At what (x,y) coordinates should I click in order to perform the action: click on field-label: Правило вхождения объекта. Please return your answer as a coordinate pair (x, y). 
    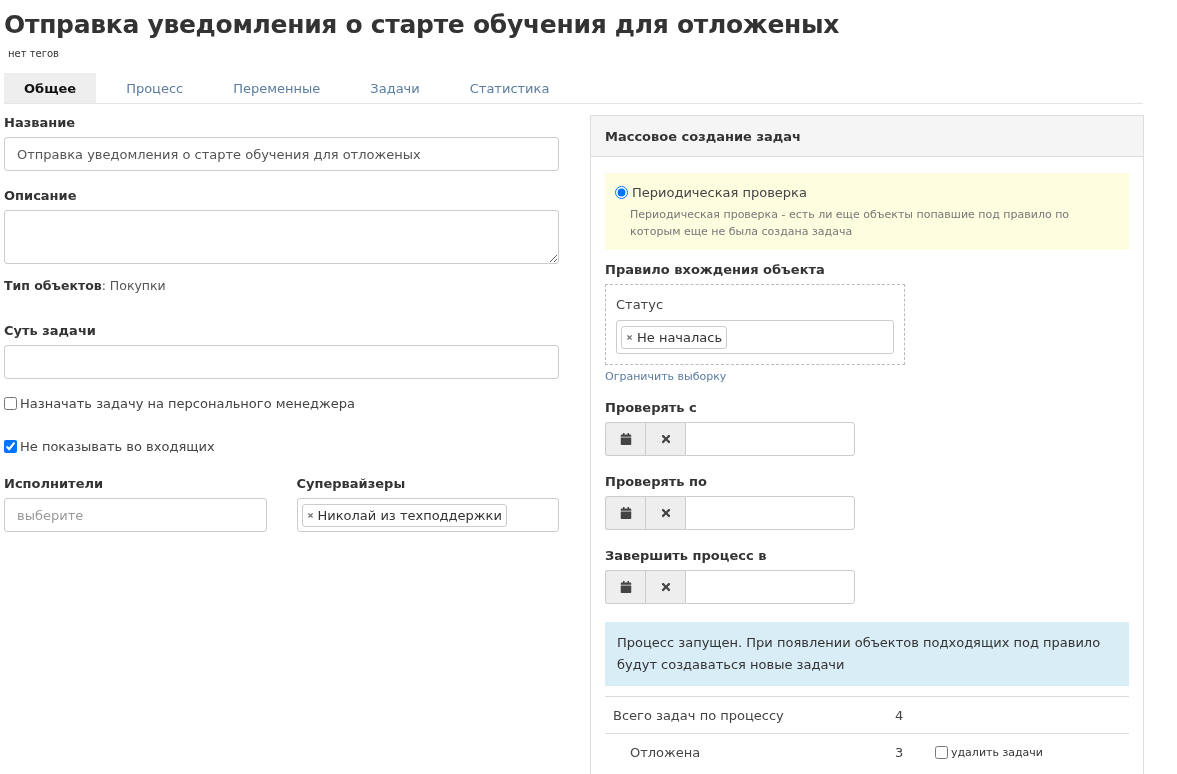
    Looking at the image, I should click on (715, 269).